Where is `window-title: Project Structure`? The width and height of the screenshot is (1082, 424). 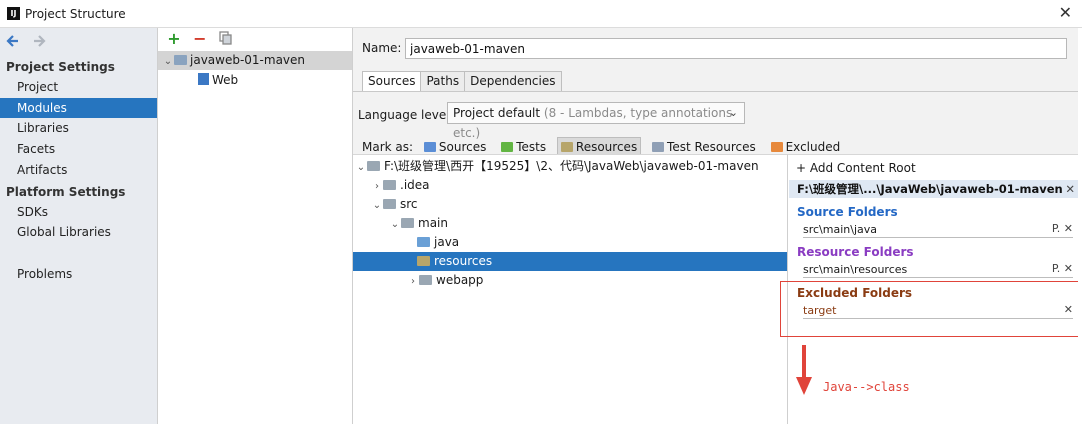
window-title: Project Structure is located at coordinates (75, 14).